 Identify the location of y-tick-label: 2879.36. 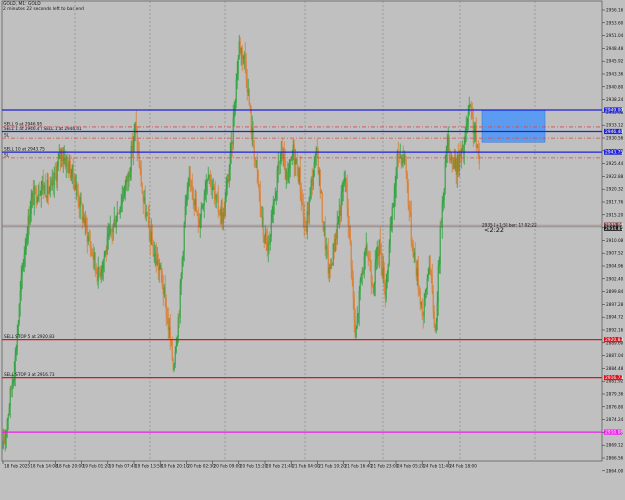
(615, 394).